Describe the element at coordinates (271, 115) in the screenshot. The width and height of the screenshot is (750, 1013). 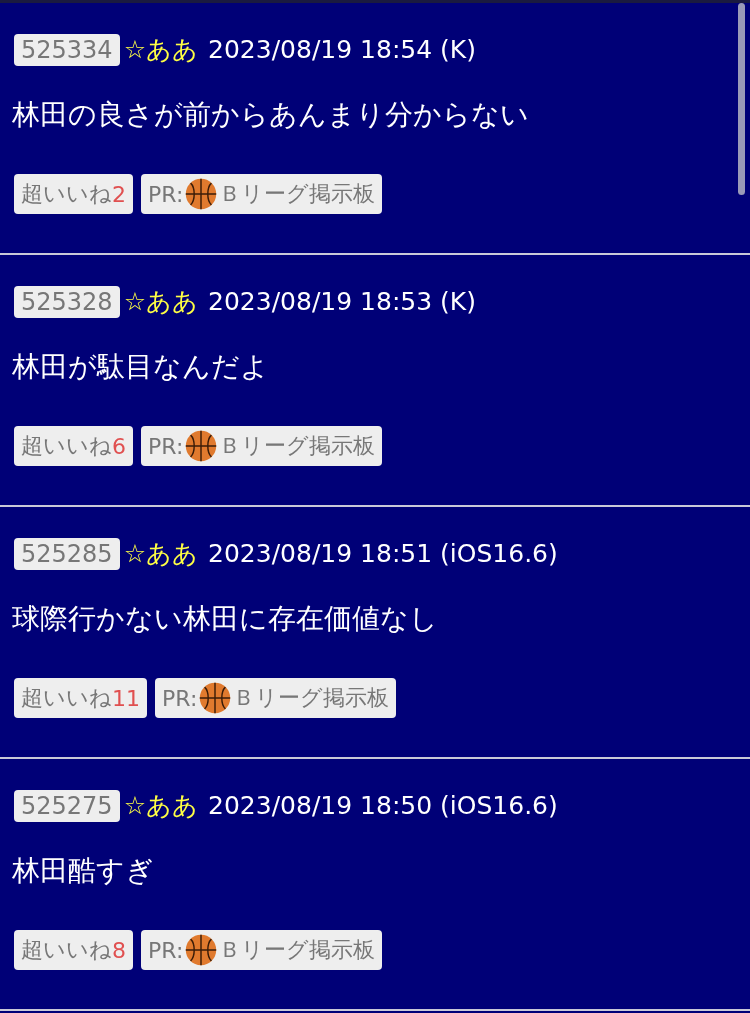
I see `post-text: 林田の良さが前からあんまり分からない` at that location.